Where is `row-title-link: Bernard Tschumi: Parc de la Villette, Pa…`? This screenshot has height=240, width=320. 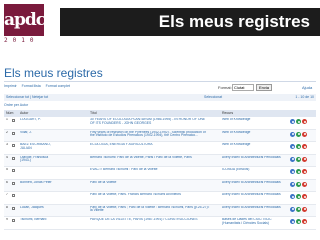
row-title-link: Bernard Tschumi: Parc de la Villette, Pa… is located at coordinates (150, 158).